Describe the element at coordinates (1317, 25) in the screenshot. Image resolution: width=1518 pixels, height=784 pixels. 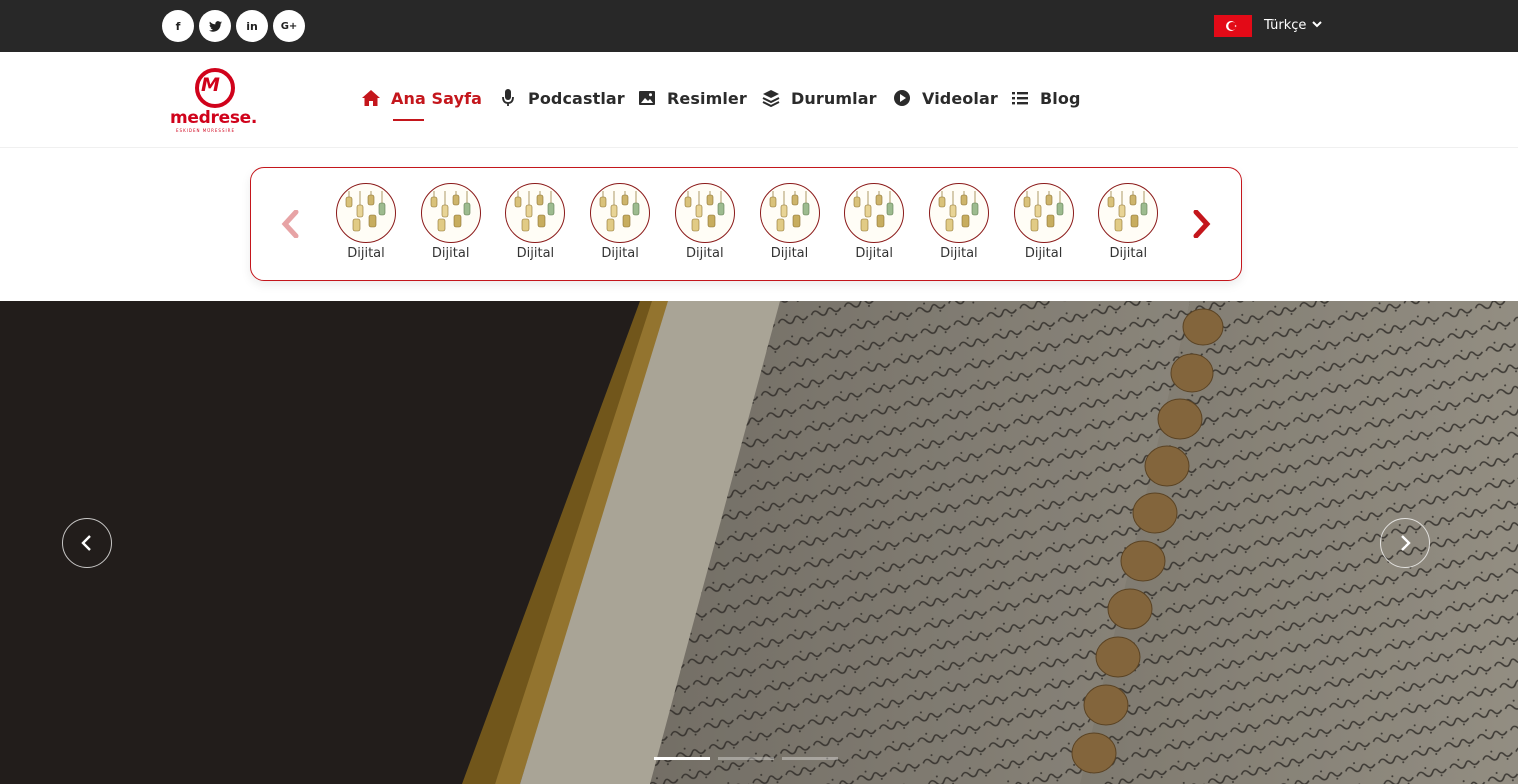
I see `chevron-down-icon` at that location.